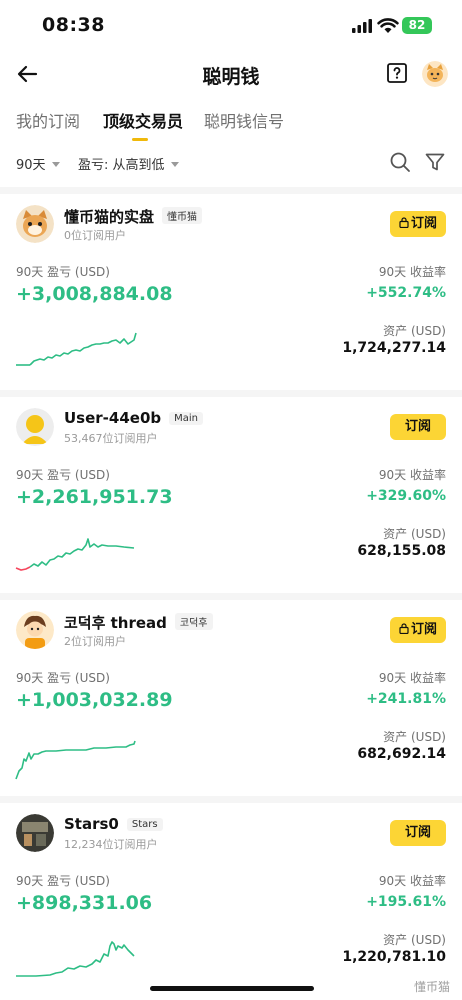 The height and width of the screenshot is (1000, 462). What do you see at coordinates (406, 496) in the screenshot?
I see `roi-value: +329.60%` at bounding box center [406, 496].